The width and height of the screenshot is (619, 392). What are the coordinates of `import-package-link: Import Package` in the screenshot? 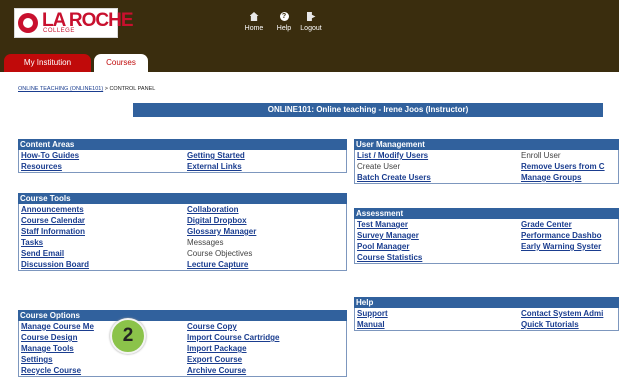 It's located at (217, 348).